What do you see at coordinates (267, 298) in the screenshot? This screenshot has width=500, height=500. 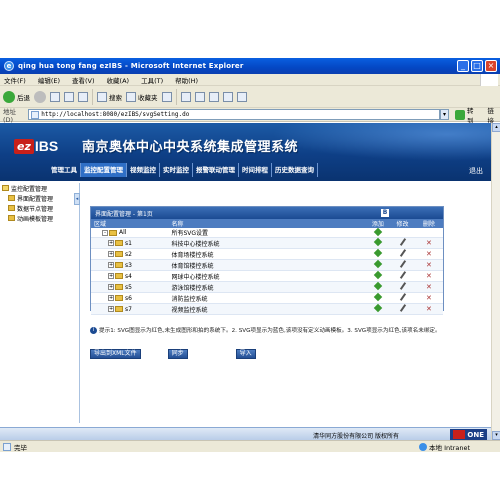 I see `table-row: + s6 消防监控系统 ✕` at bounding box center [267, 298].